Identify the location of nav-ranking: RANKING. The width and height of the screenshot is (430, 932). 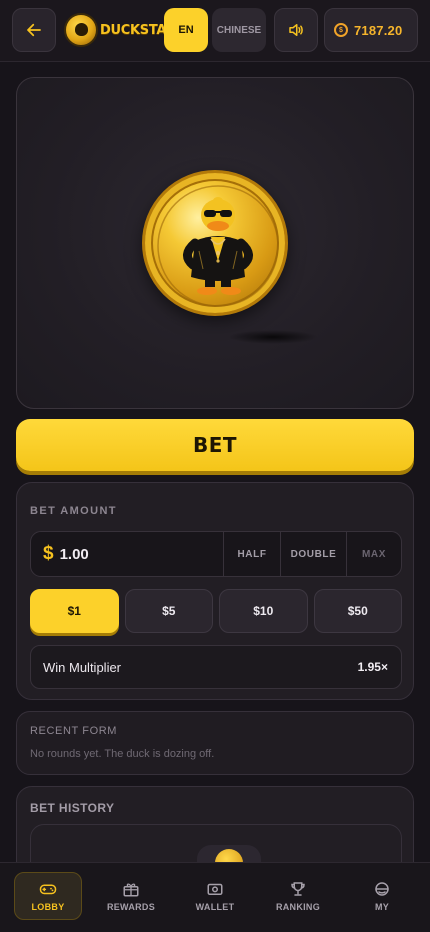
(298, 896).